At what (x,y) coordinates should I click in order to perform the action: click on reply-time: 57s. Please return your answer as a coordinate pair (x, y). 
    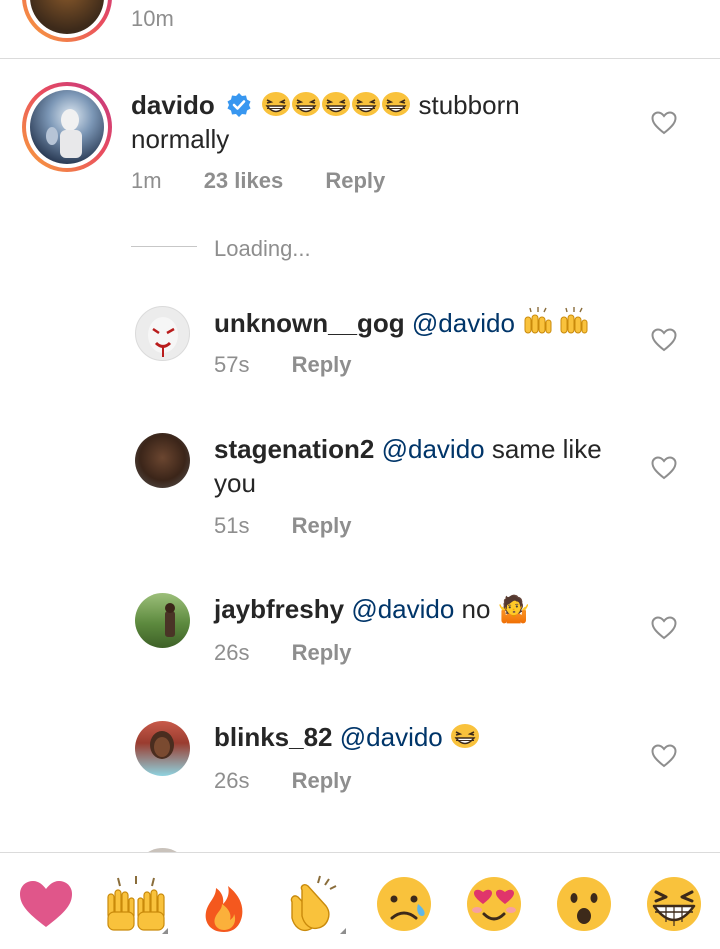
    Looking at the image, I should click on (232, 364).